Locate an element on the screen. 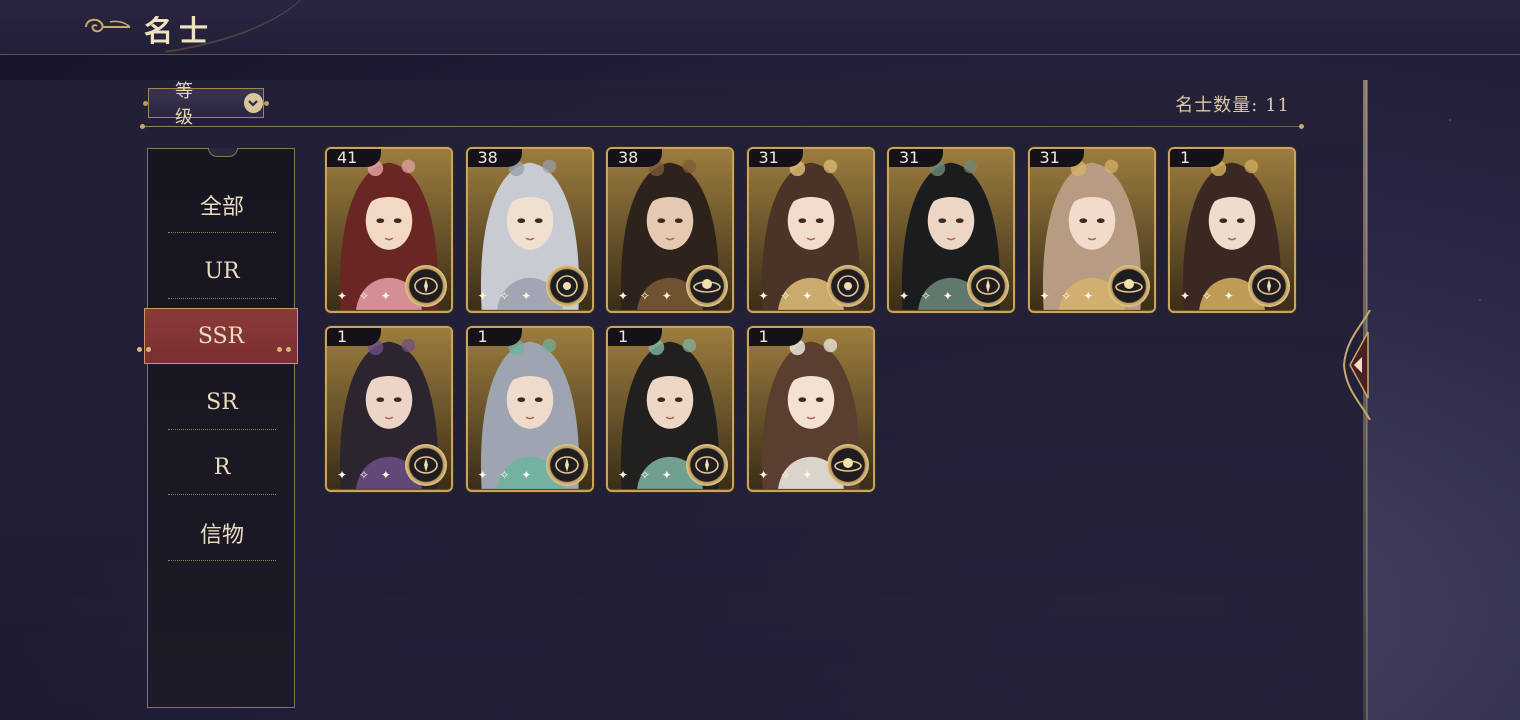  menu-item-token: 信物 is located at coordinates (222, 533).